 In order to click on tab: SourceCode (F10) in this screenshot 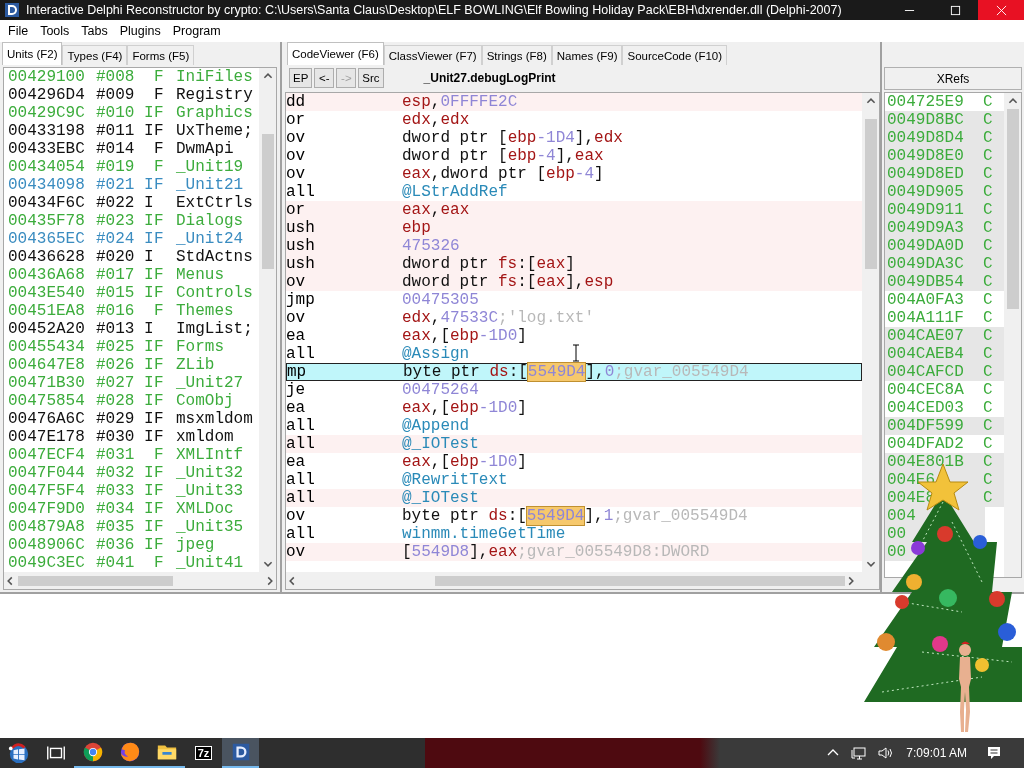, I will do `click(675, 55)`.